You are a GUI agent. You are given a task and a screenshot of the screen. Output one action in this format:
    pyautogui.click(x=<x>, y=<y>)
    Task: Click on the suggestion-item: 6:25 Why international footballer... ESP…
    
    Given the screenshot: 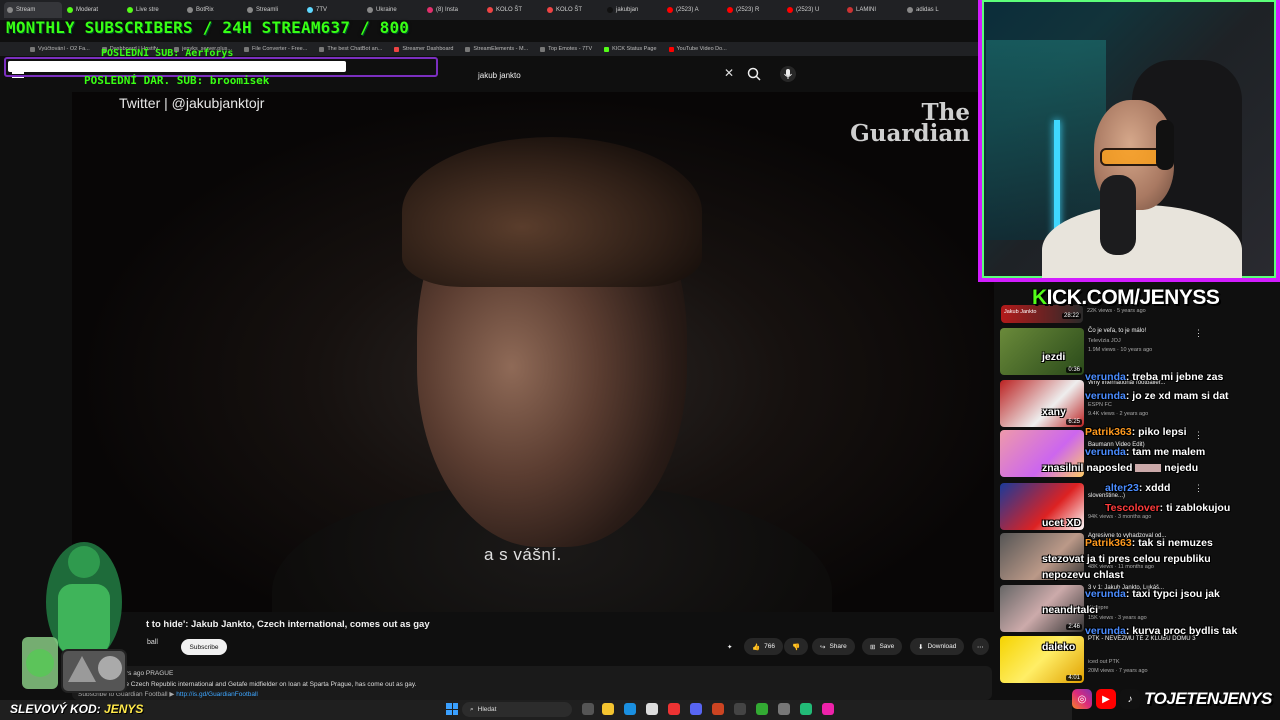 What is the action you would take?
    pyautogui.click(x=1135, y=405)
    